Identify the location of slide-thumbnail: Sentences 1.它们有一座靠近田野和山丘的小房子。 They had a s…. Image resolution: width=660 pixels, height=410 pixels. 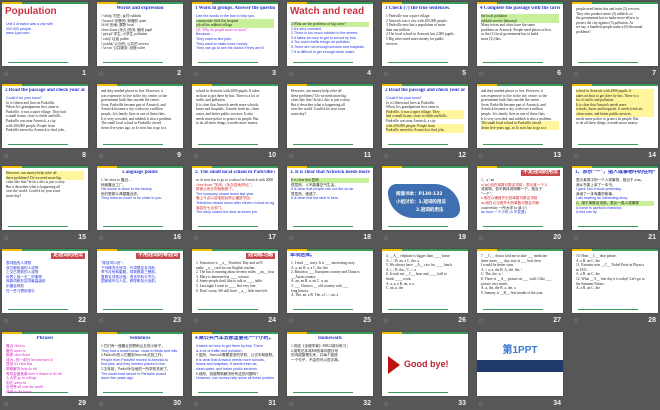
(140, 364).